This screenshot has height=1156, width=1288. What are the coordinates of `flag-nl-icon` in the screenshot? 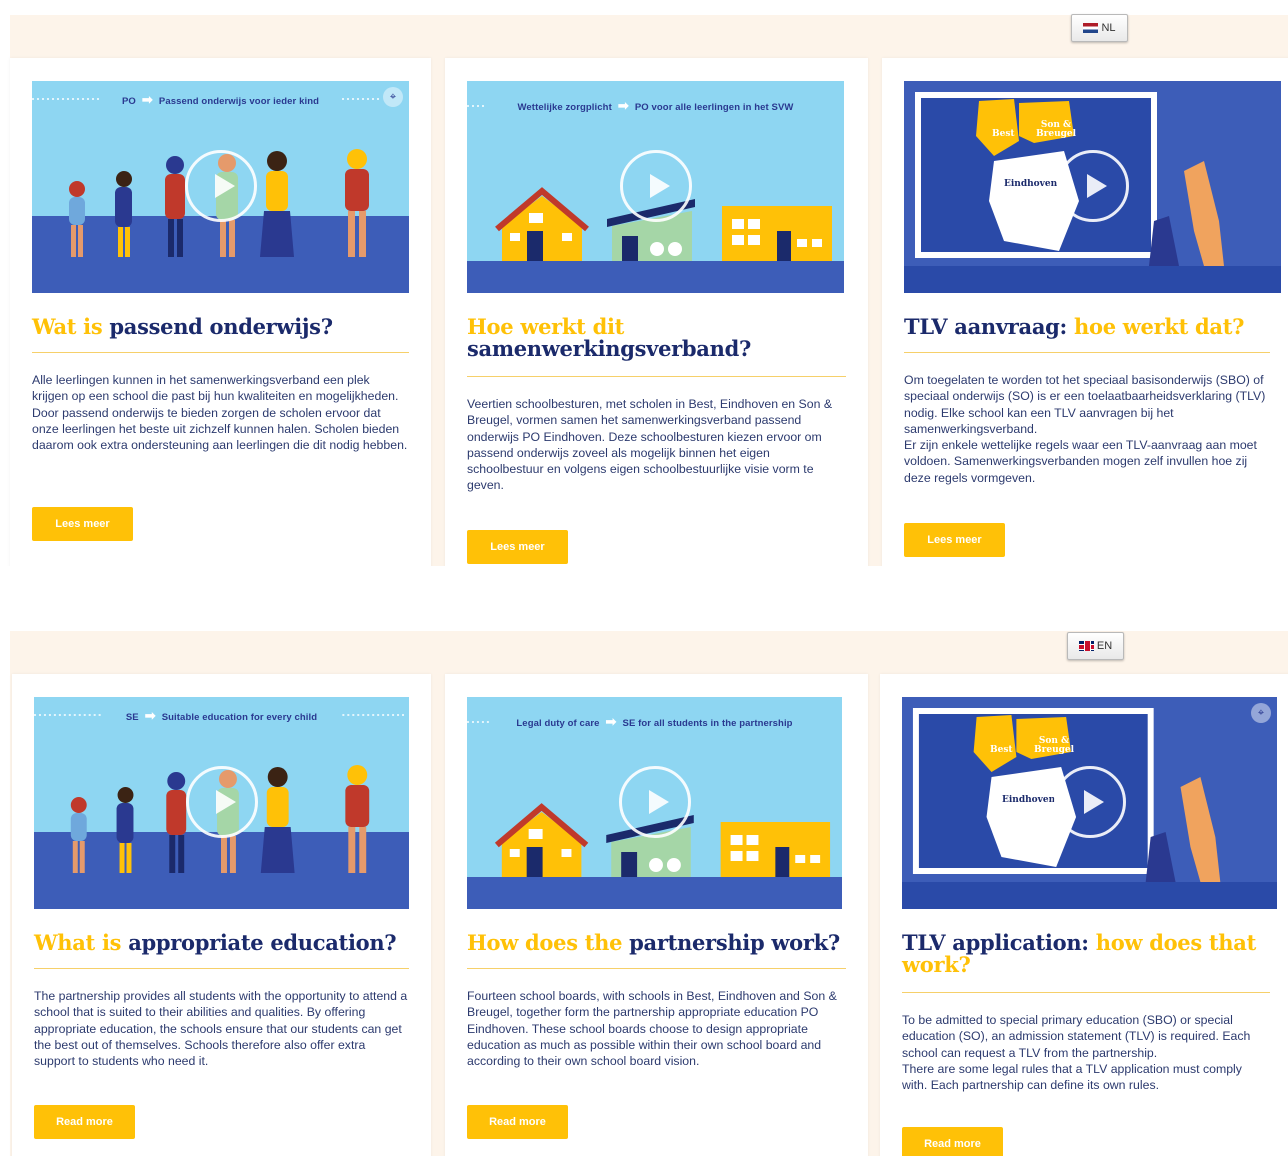 It's located at (1091, 28).